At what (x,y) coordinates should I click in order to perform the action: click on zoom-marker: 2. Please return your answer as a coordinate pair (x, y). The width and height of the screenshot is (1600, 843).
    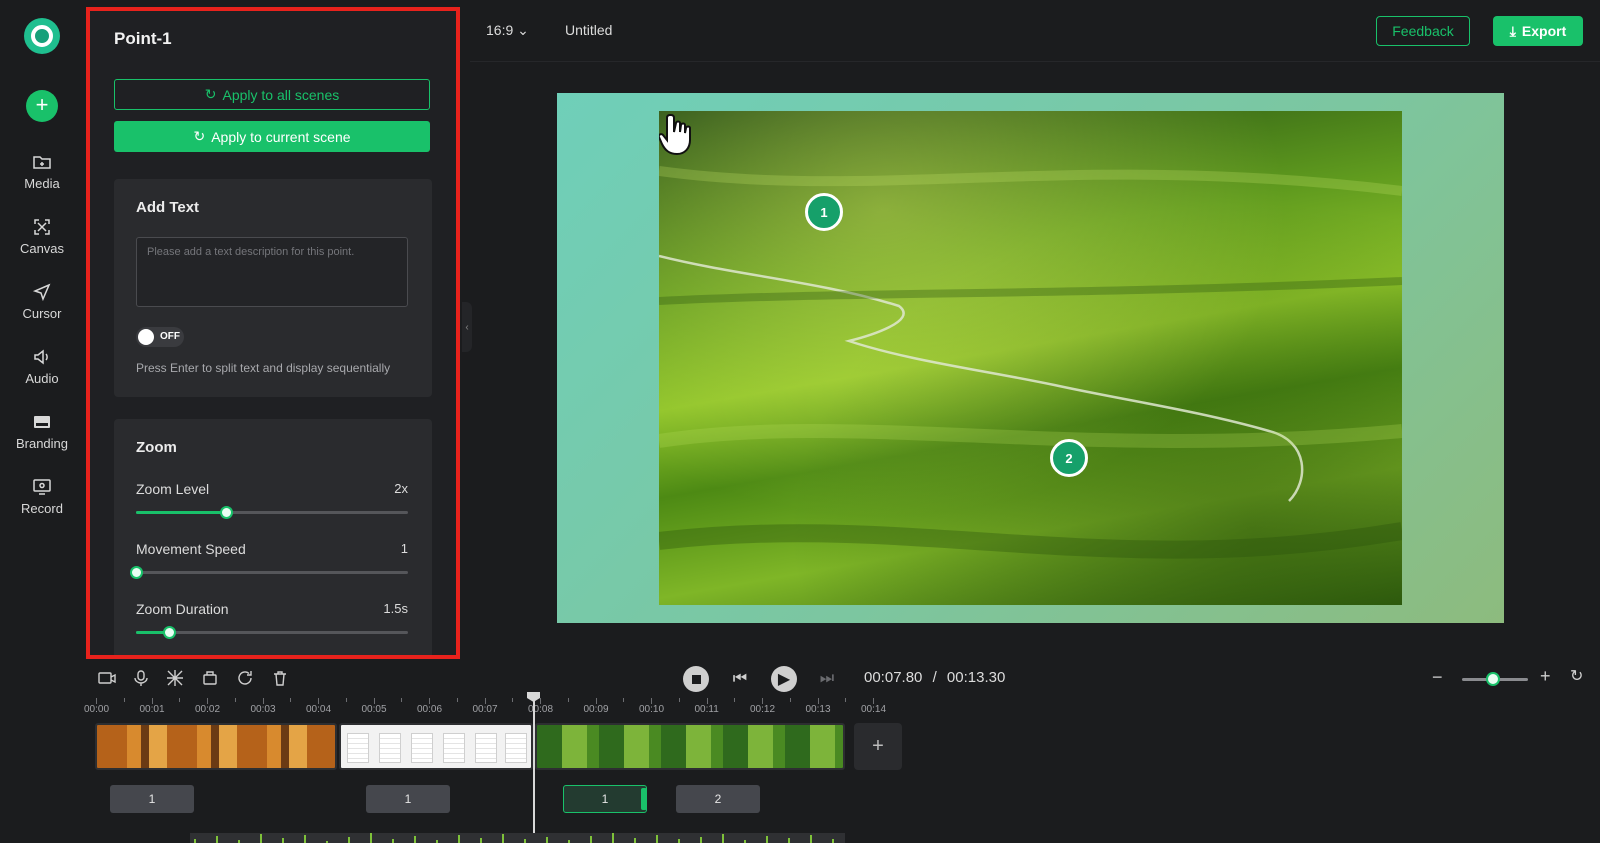
    Looking at the image, I should click on (718, 799).